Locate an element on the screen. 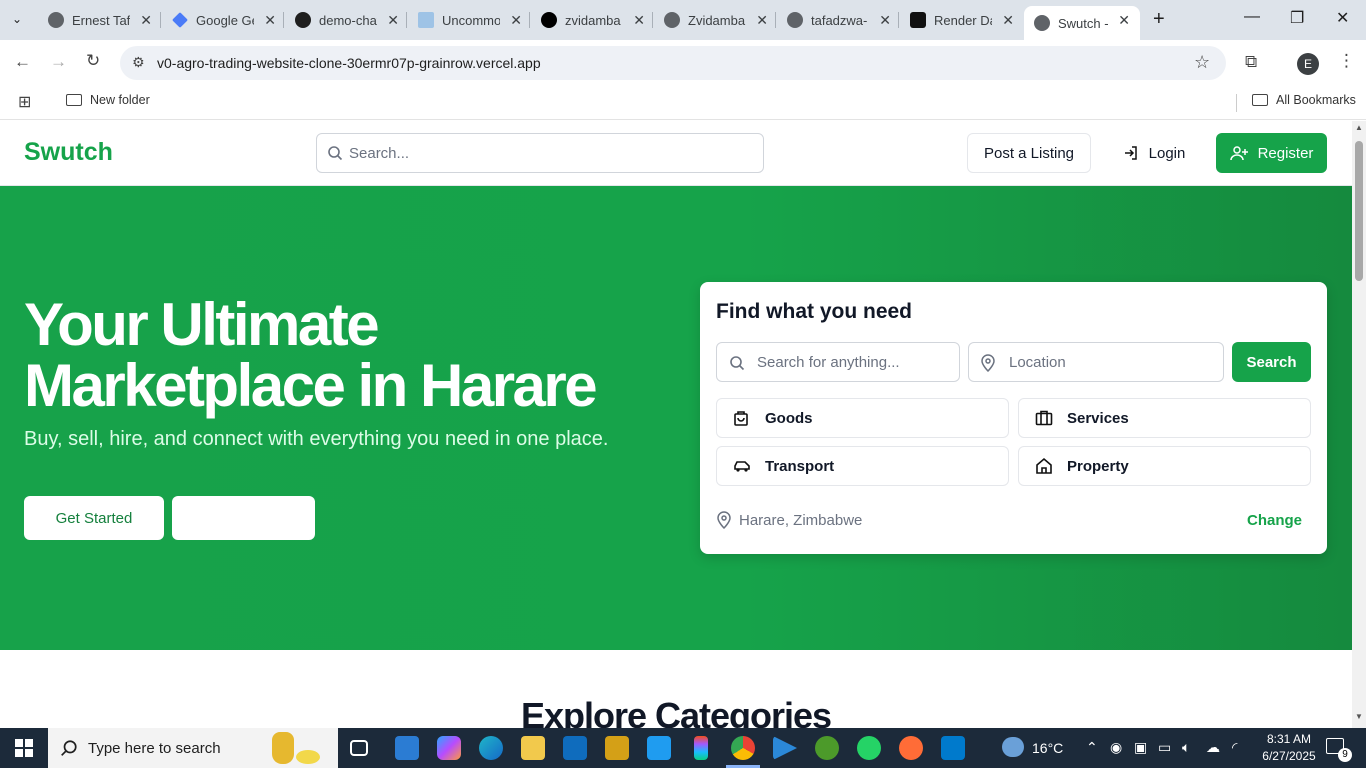 The height and width of the screenshot is (768, 1366). network-icon: ◉ is located at coordinates (1116, 747).